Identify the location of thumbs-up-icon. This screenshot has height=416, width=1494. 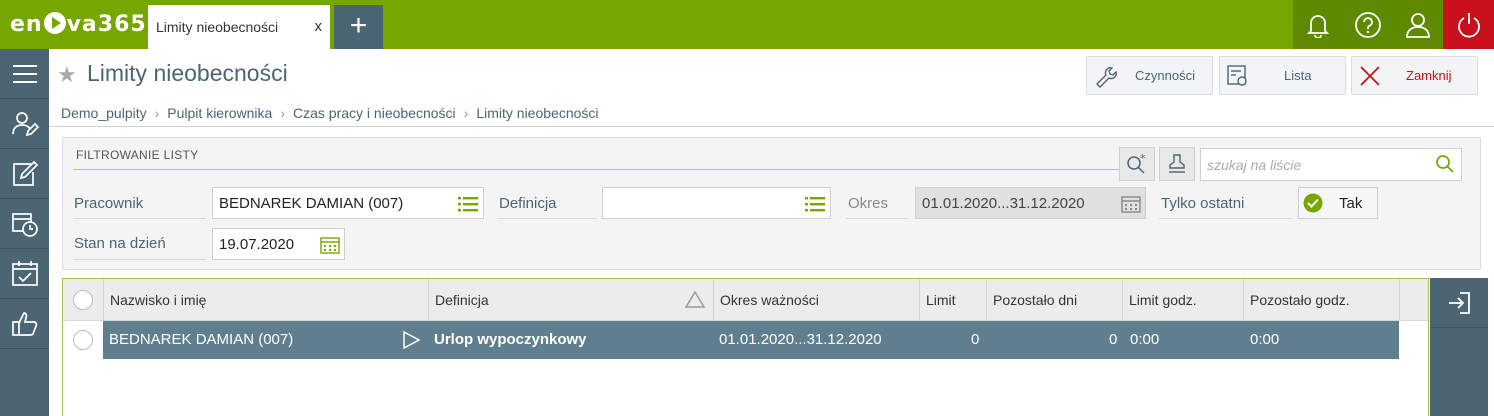
(24, 323).